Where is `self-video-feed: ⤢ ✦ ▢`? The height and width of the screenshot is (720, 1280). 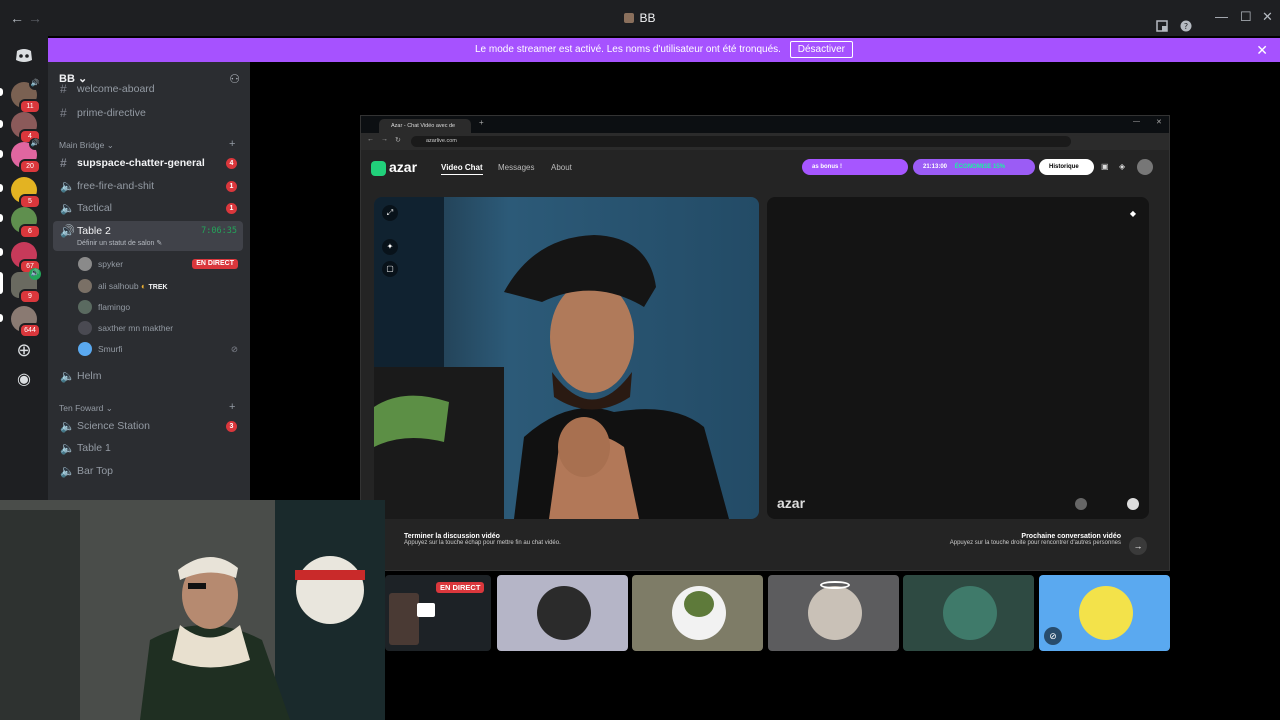 self-video-feed: ⤢ ✦ ▢ is located at coordinates (566, 358).